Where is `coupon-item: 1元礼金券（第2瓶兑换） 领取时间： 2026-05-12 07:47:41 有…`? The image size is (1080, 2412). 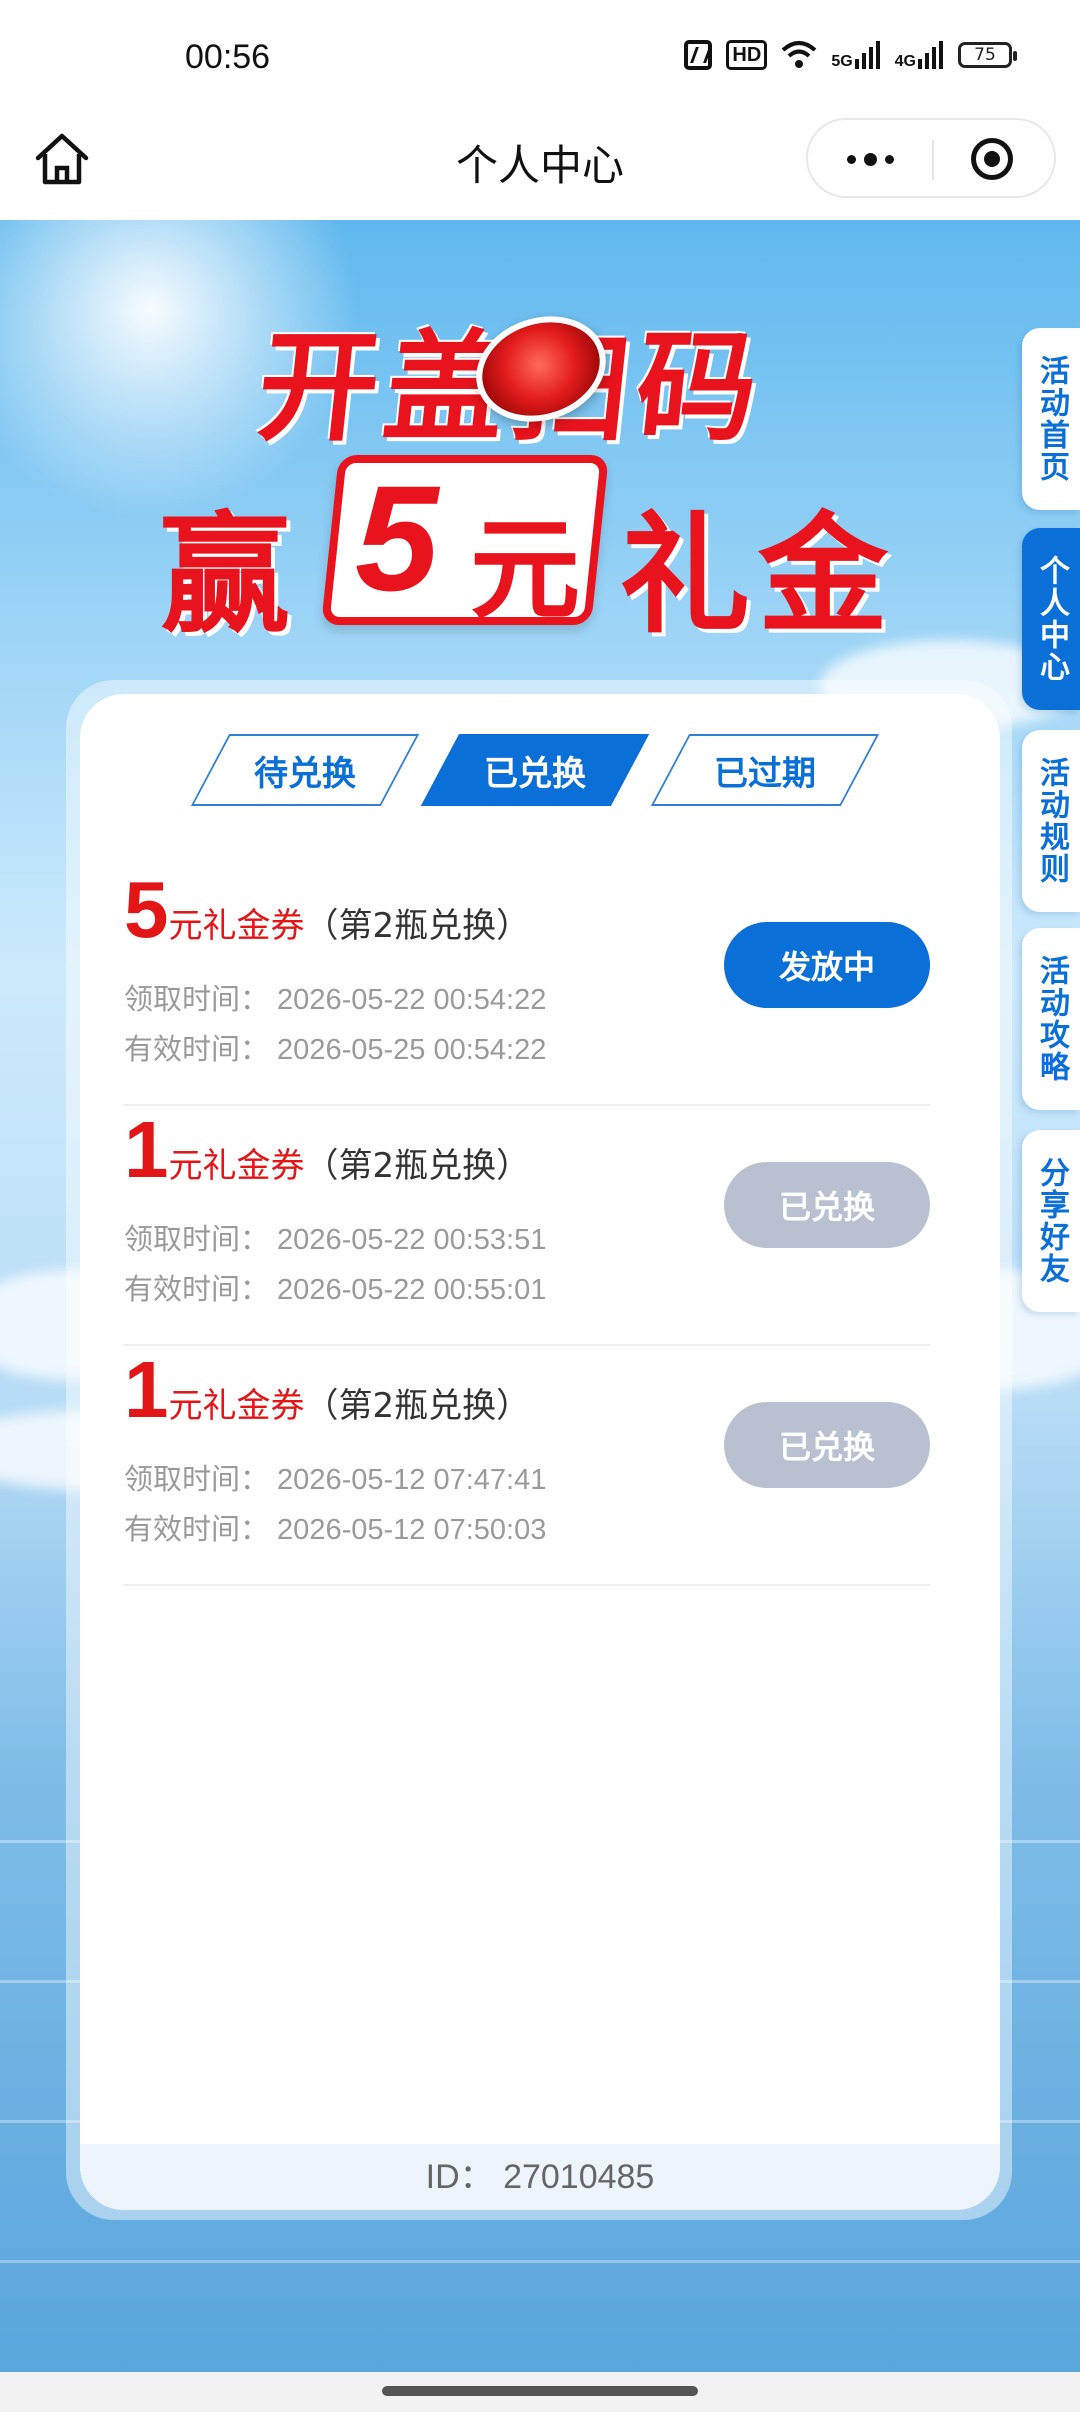 coupon-item: 1元礼金券（第2瓶兑换） 领取时间： 2026-05-12 07:47:41 有… is located at coordinates (527, 1465).